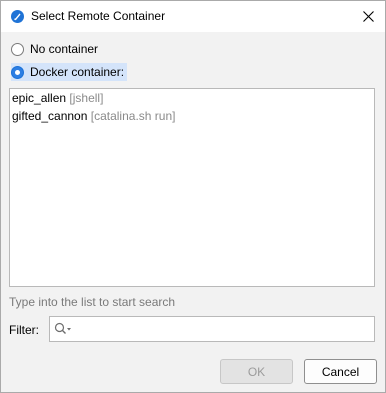 The width and height of the screenshot is (386, 393). I want to click on list-item: gifted_cannon [catalina.sh run], so click(192, 116).